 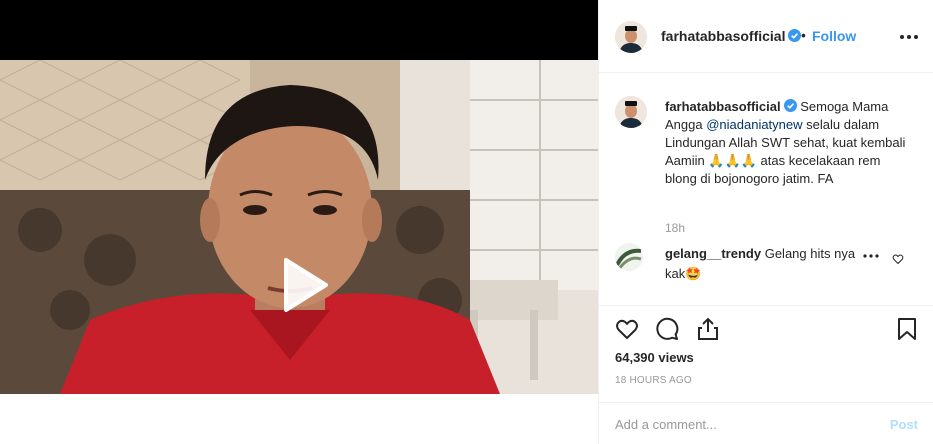 I want to click on username-link: farhatabbasofficial, so click(x=731, y=36).